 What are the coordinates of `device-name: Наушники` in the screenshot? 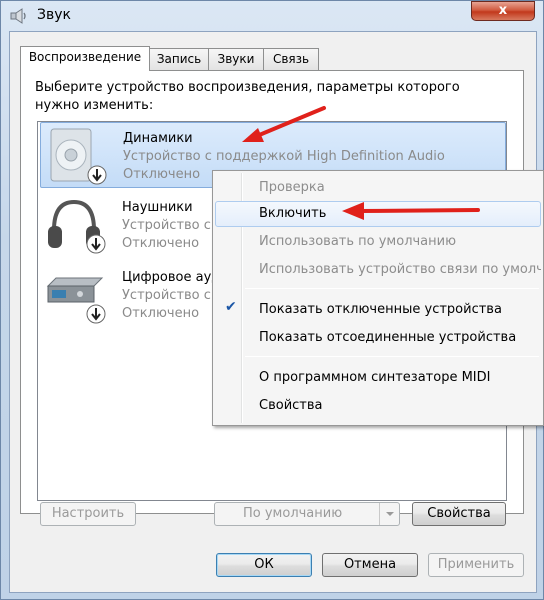 It's located at (157, 207).